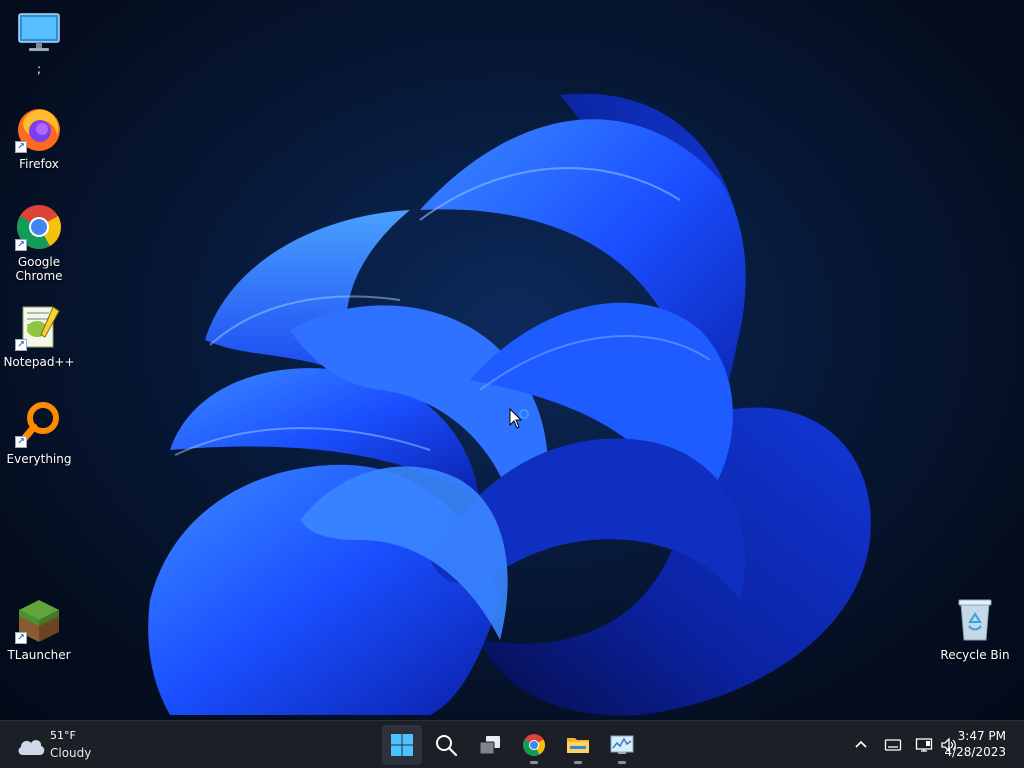 This screenshot has width=1024, height=768. I want to click on chrome-icon, so click(534, 745).